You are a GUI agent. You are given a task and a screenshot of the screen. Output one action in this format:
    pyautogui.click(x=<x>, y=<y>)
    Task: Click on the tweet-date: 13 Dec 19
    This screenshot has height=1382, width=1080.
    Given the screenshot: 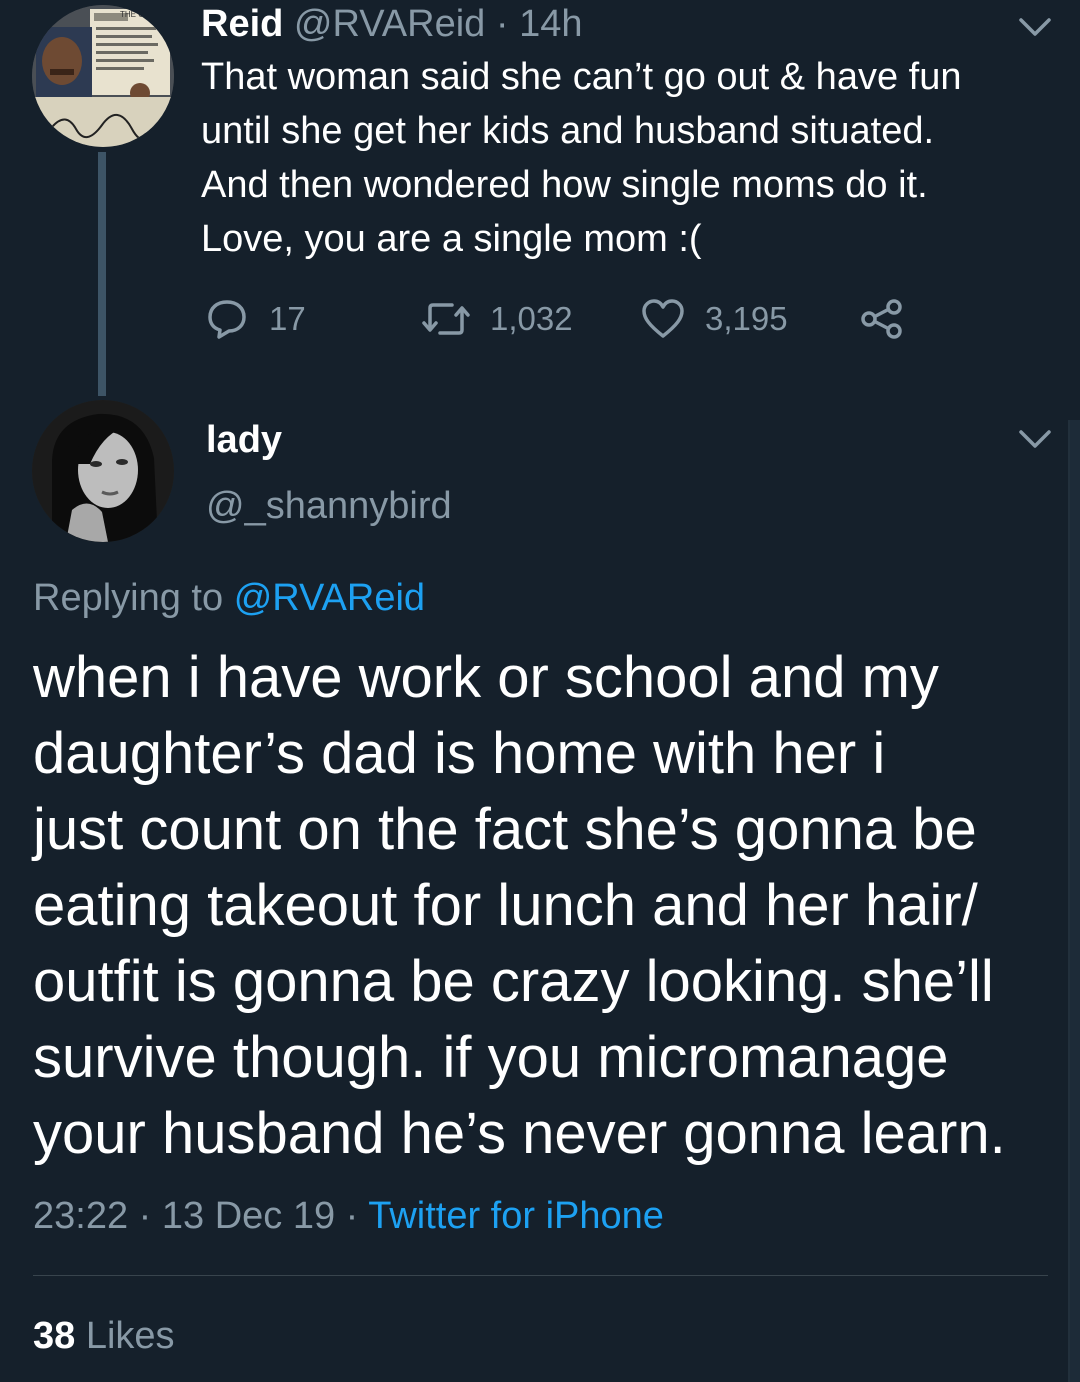 What is the action you would take?
    pyautogui.click(x=248, y=1216)
    